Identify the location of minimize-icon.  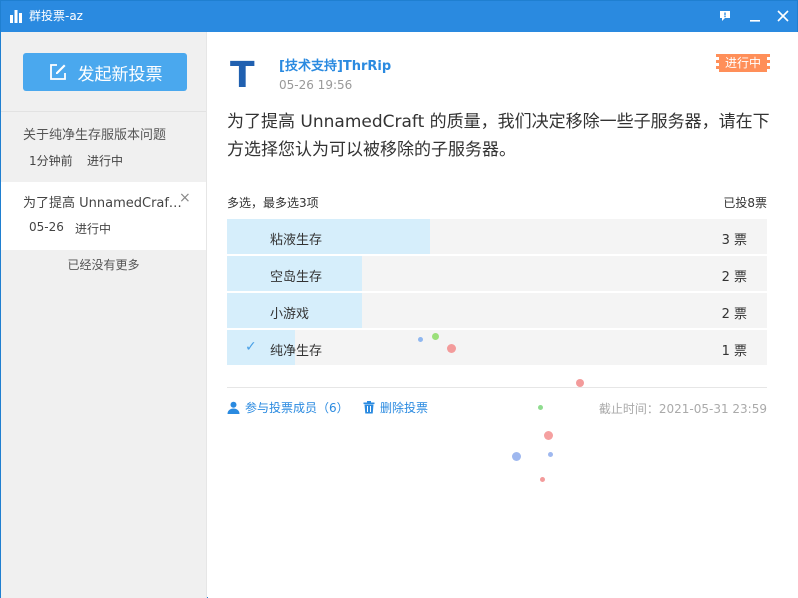
(755, 21).